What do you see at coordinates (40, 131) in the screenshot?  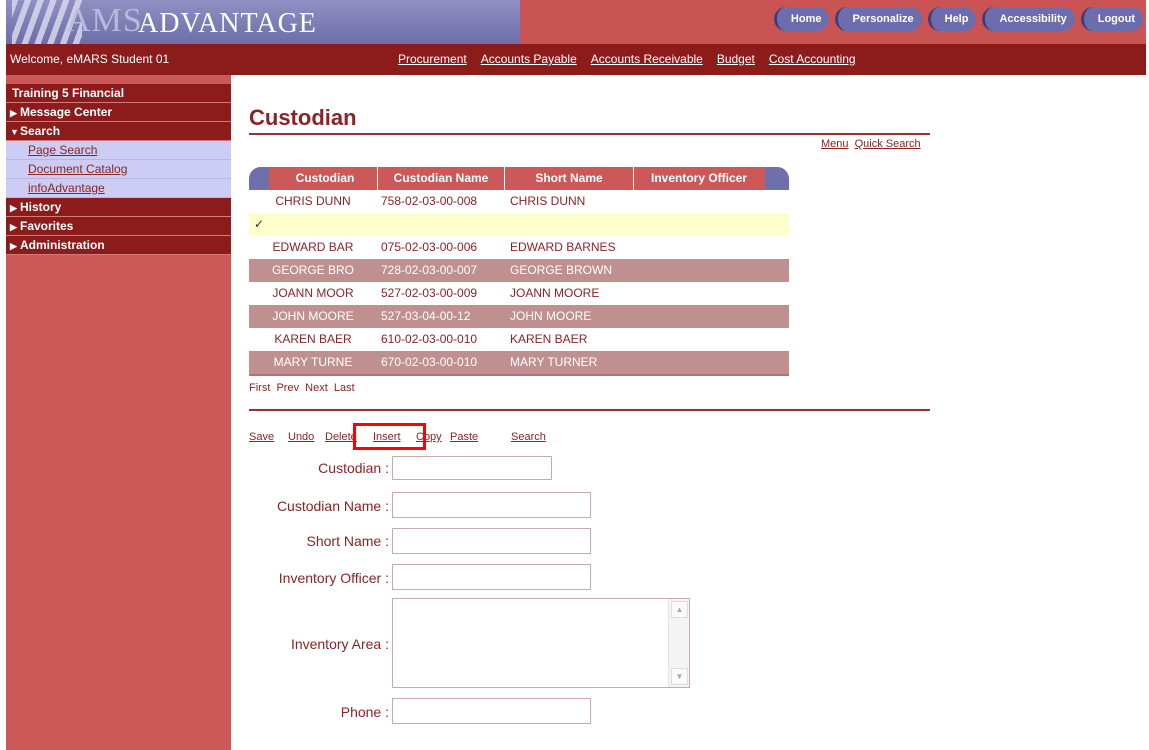 I see `sidebar-section-label: Search` at bounding box center [40, 131].